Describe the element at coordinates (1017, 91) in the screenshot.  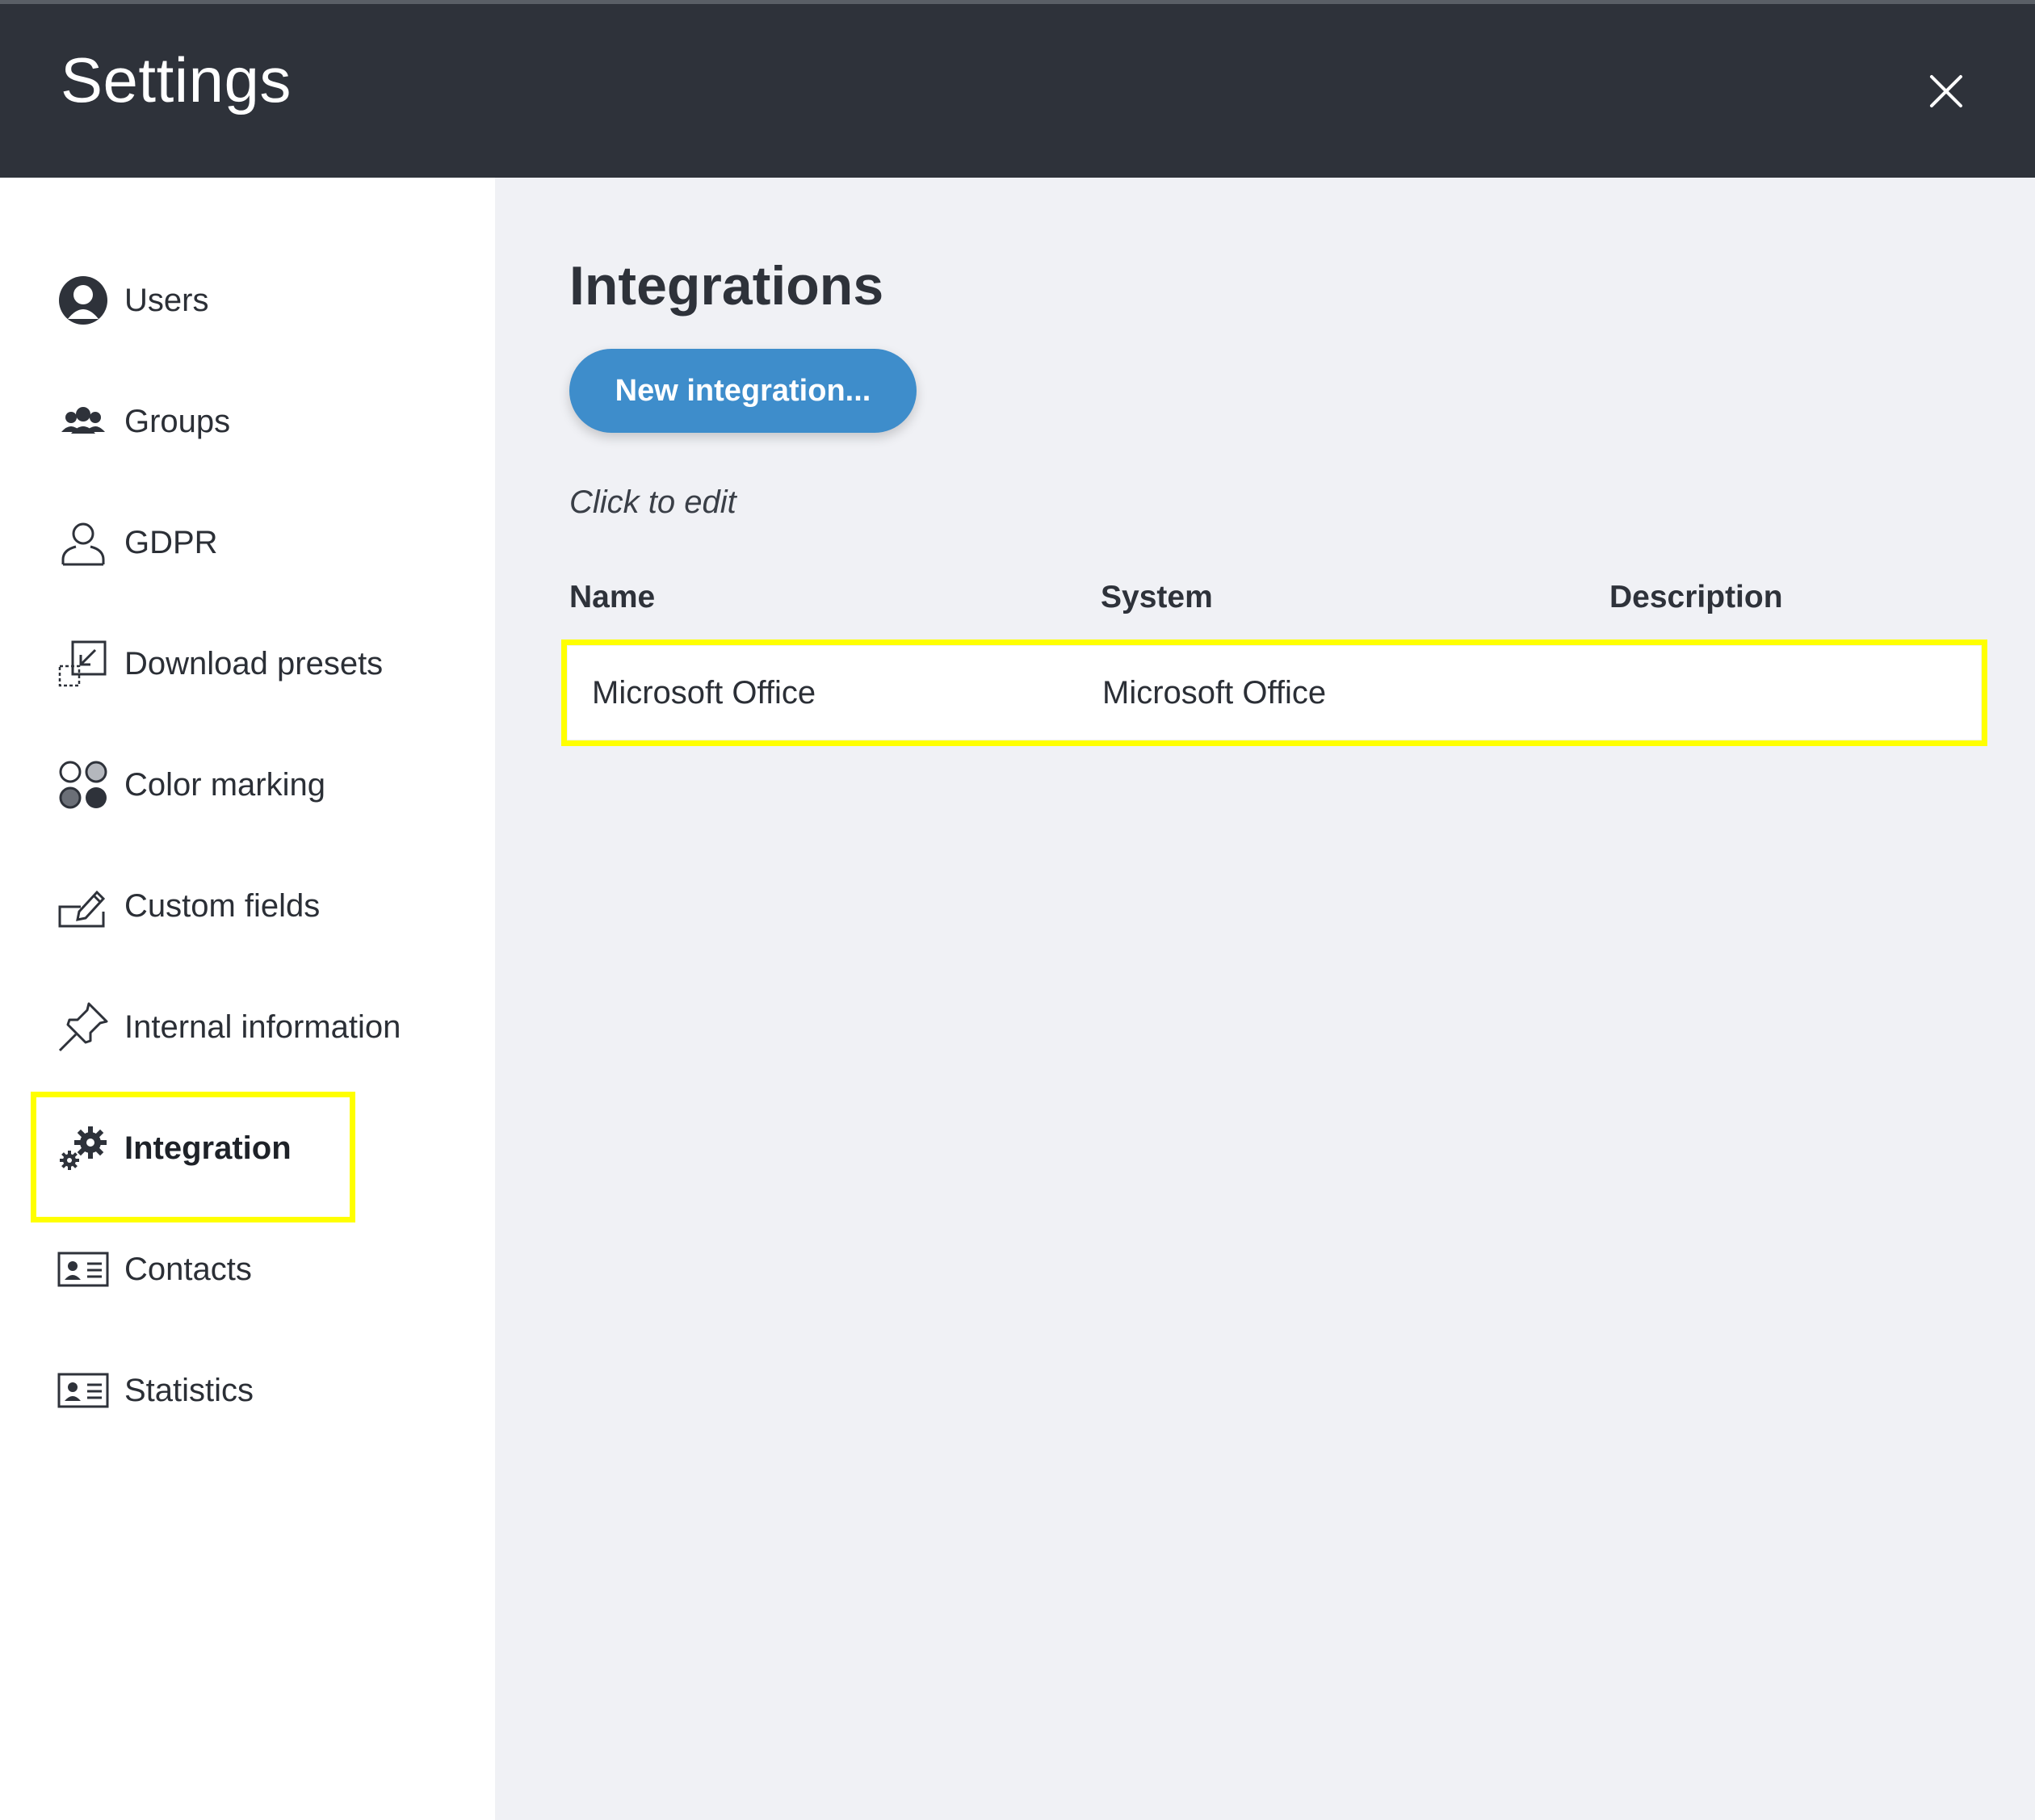
I see `settings-header: Settings` at that location.